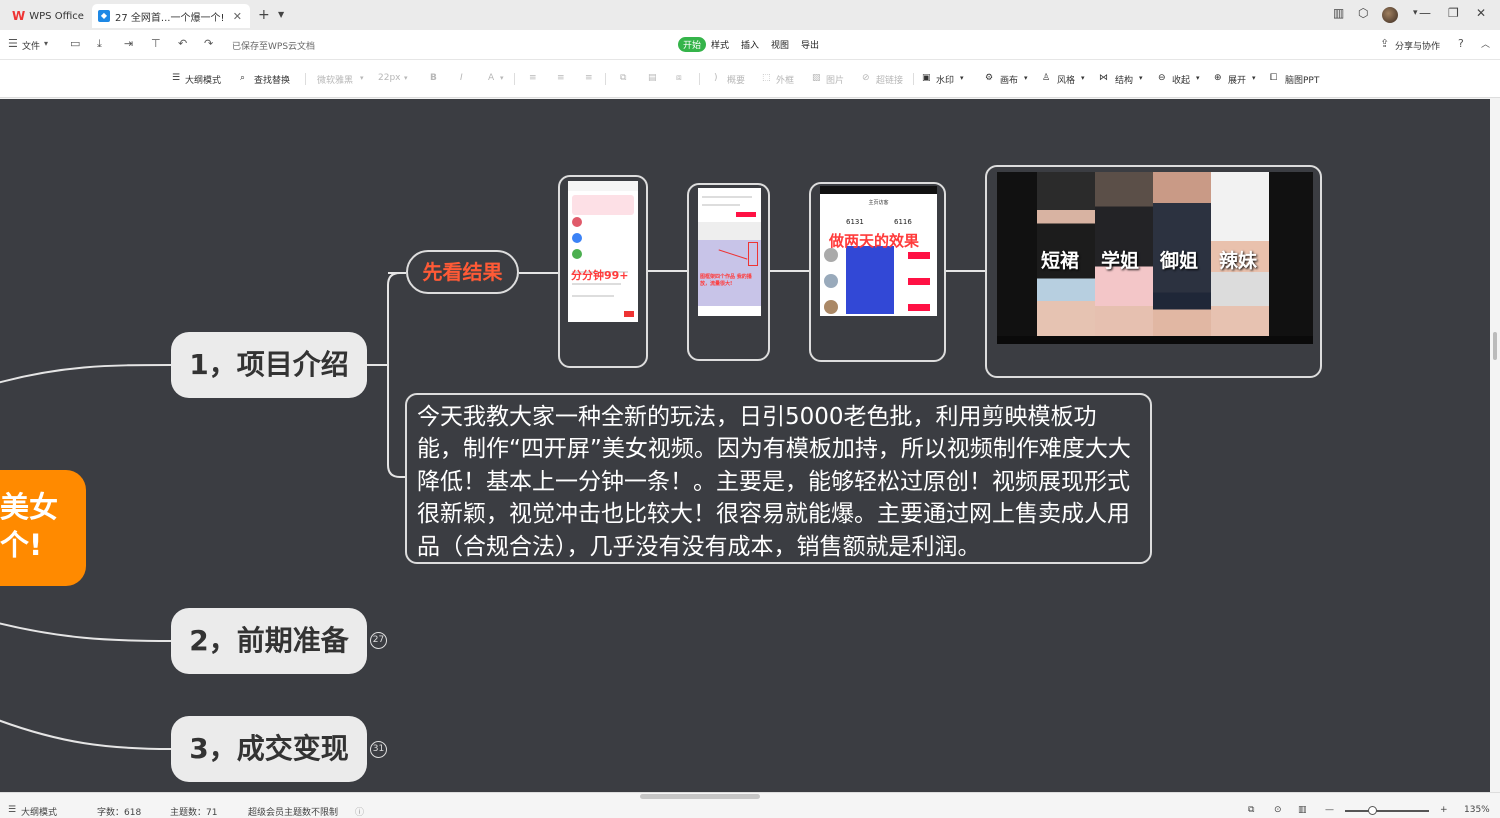  Describe the element at coordinates (389, 78) in the screenshot. I see `font-size-select: 22px` at that location.